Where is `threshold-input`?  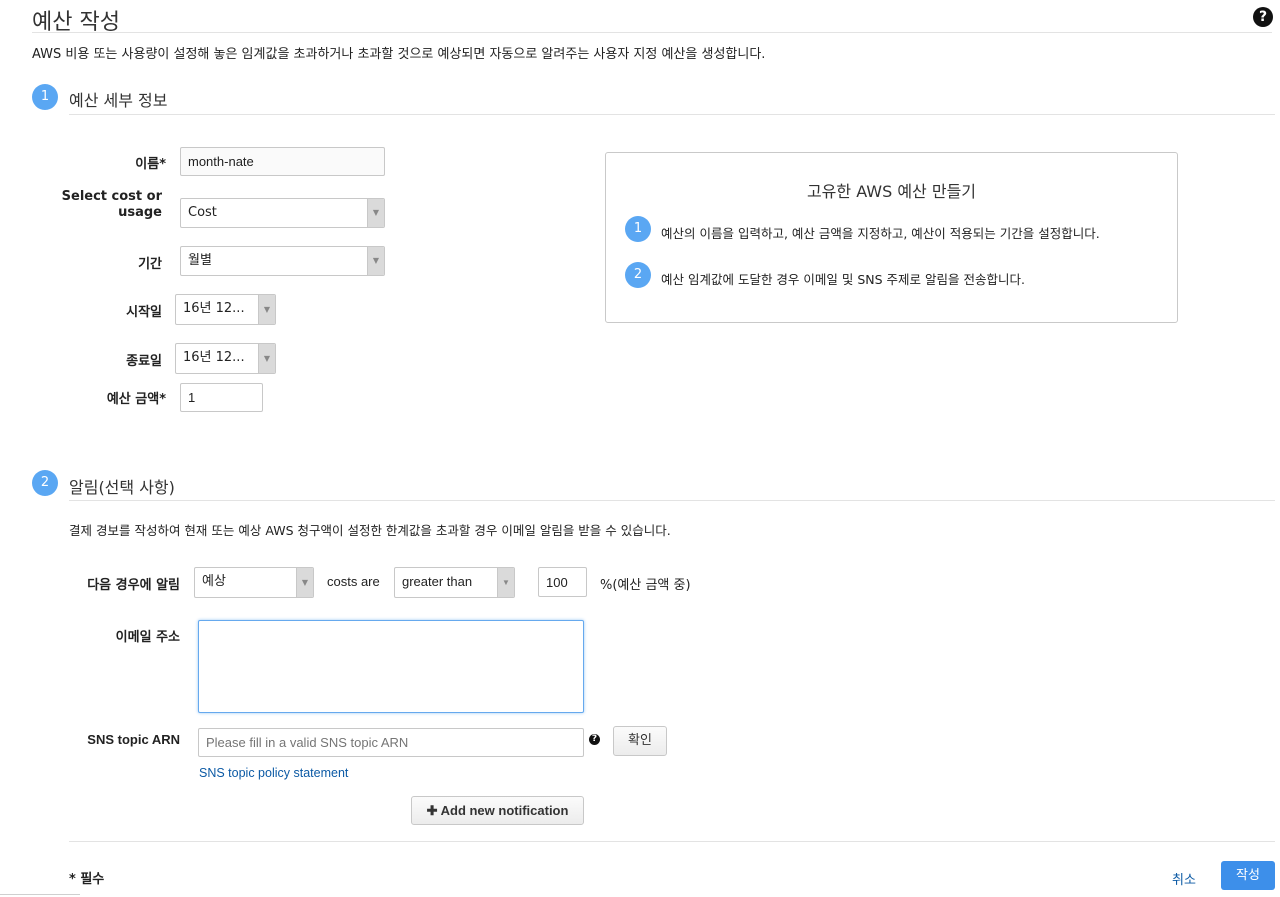
threshold-input is located at coordinates (562, 582).